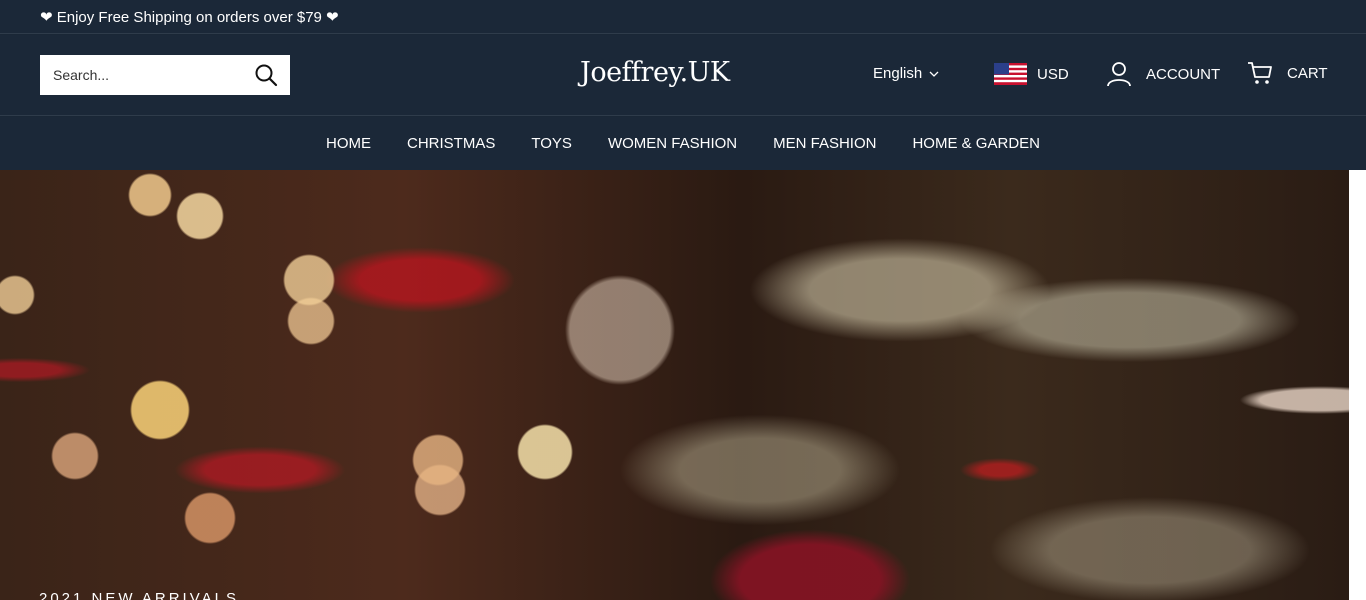  What do you see at coordinates (1031, 74) in the screenshot?
I see `currency-selector: USD` at bounding box center [1031, 74].